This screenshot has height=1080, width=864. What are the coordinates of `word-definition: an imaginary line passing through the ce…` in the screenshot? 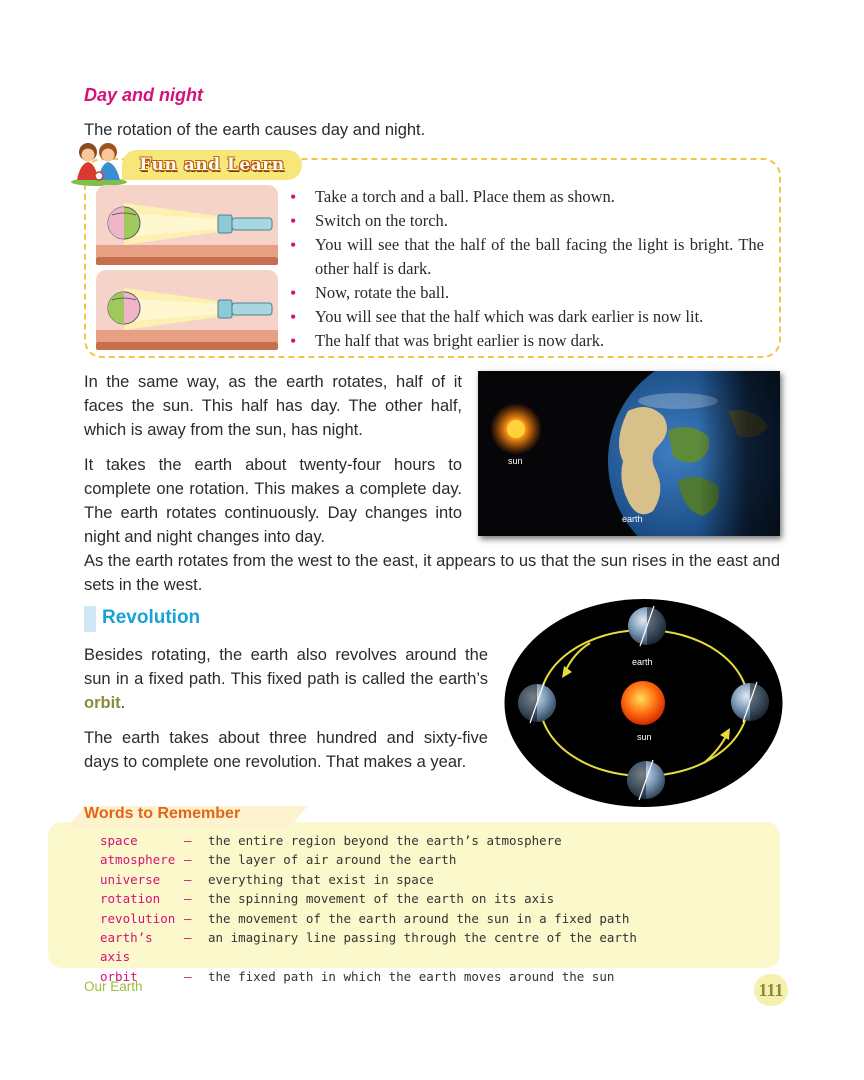 It's located at (422, 938).